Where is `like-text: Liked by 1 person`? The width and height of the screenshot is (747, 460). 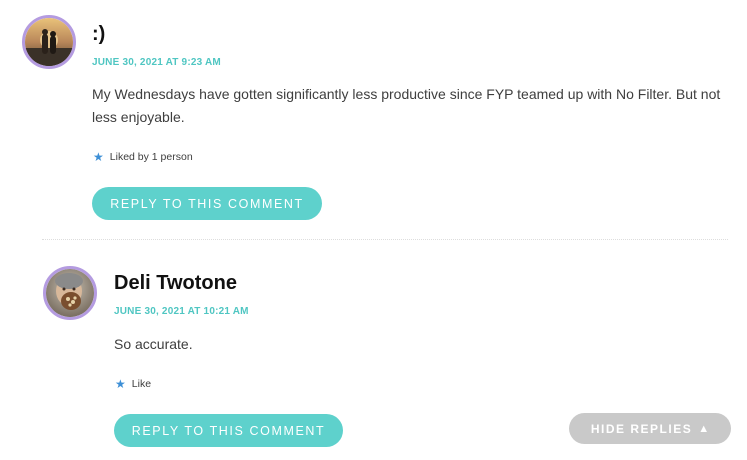 like-text: Liked by 1 person is located at coordinates (151, 157).